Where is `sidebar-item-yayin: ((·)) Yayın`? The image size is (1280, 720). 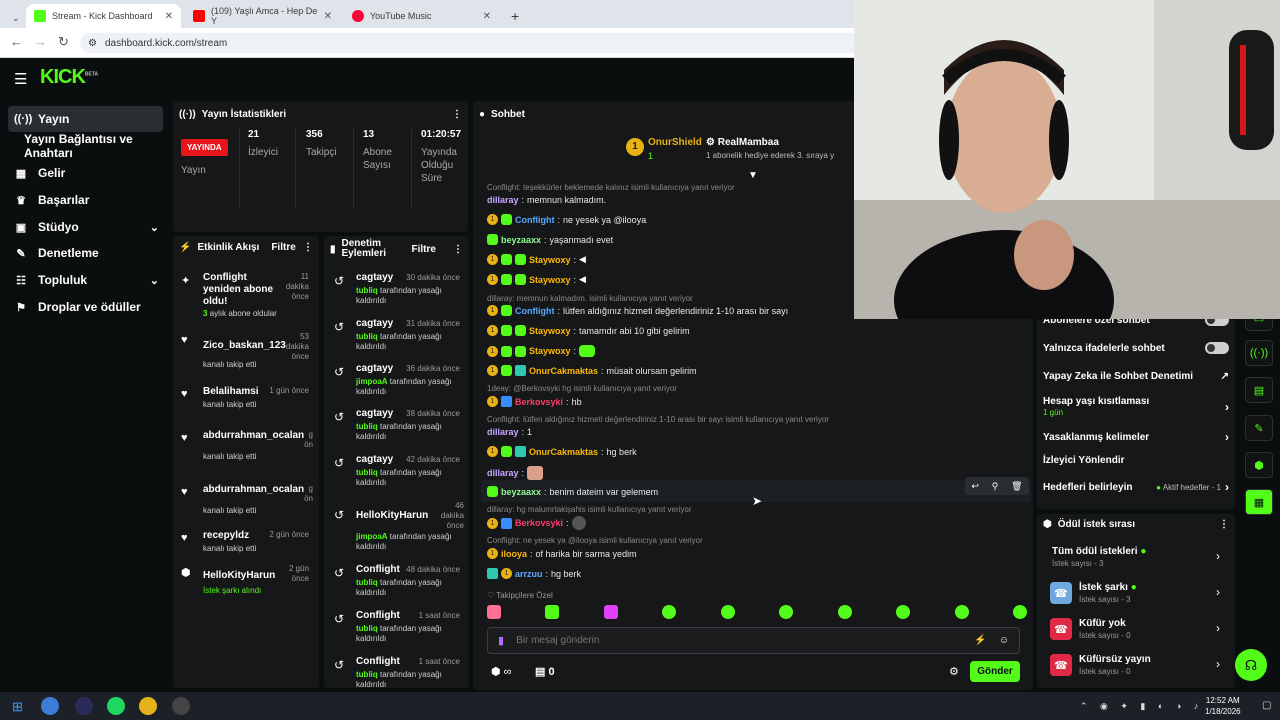 sidebar-item-yayin: ((·)) Yayın is located at coordinates (85, 119).